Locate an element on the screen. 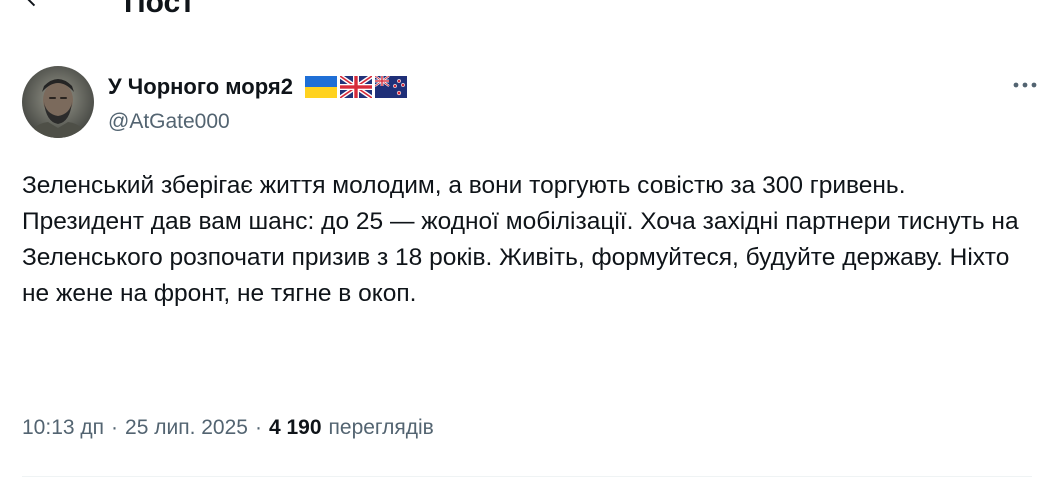 This screenshot has width=1042, height=485. views-label: переглядів is located at coordinates (381, 427).